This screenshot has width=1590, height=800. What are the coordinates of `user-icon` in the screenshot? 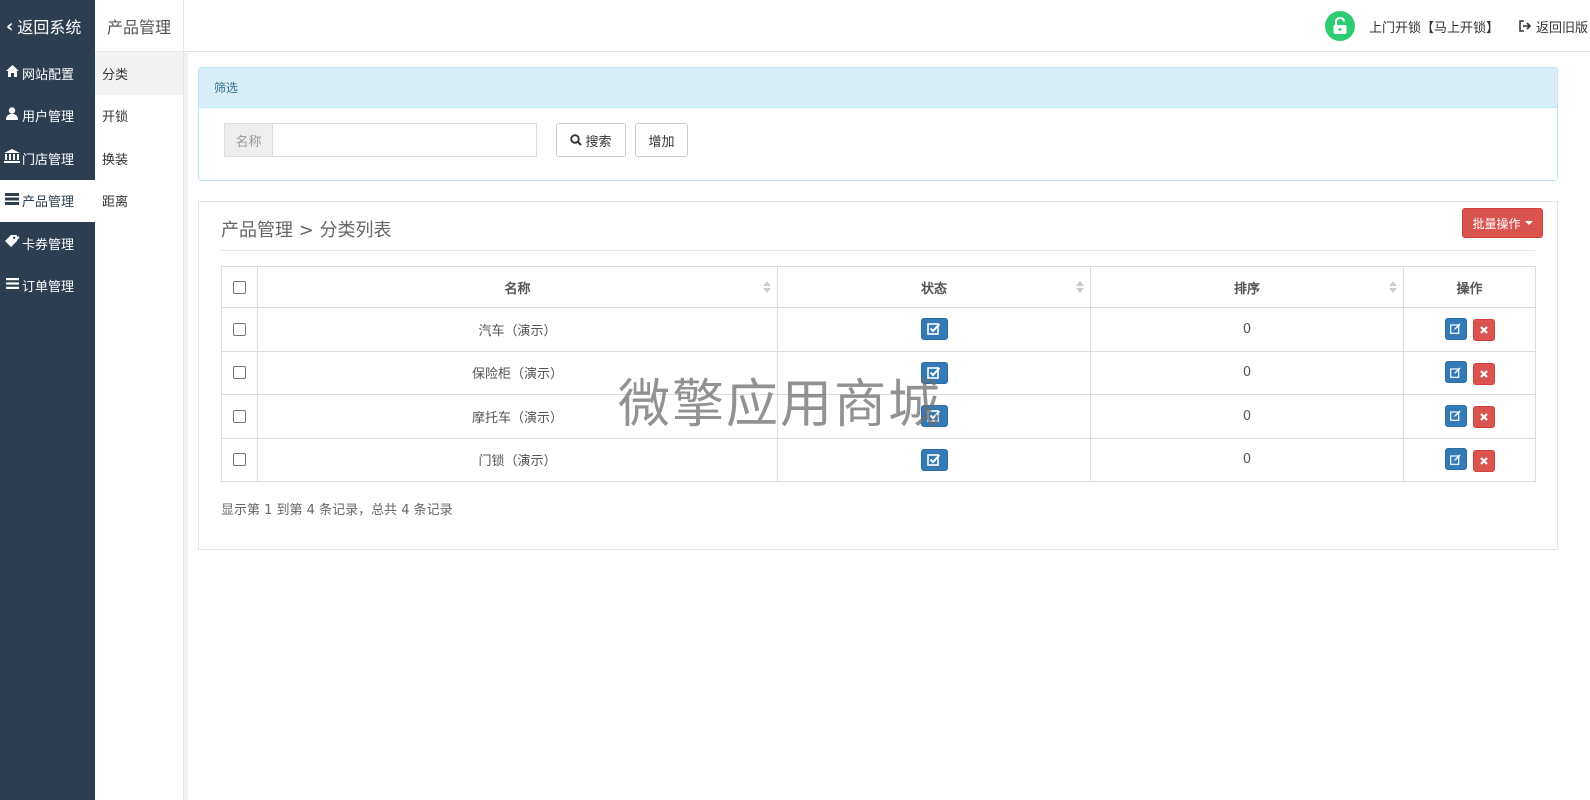 It's located at (12, 115).